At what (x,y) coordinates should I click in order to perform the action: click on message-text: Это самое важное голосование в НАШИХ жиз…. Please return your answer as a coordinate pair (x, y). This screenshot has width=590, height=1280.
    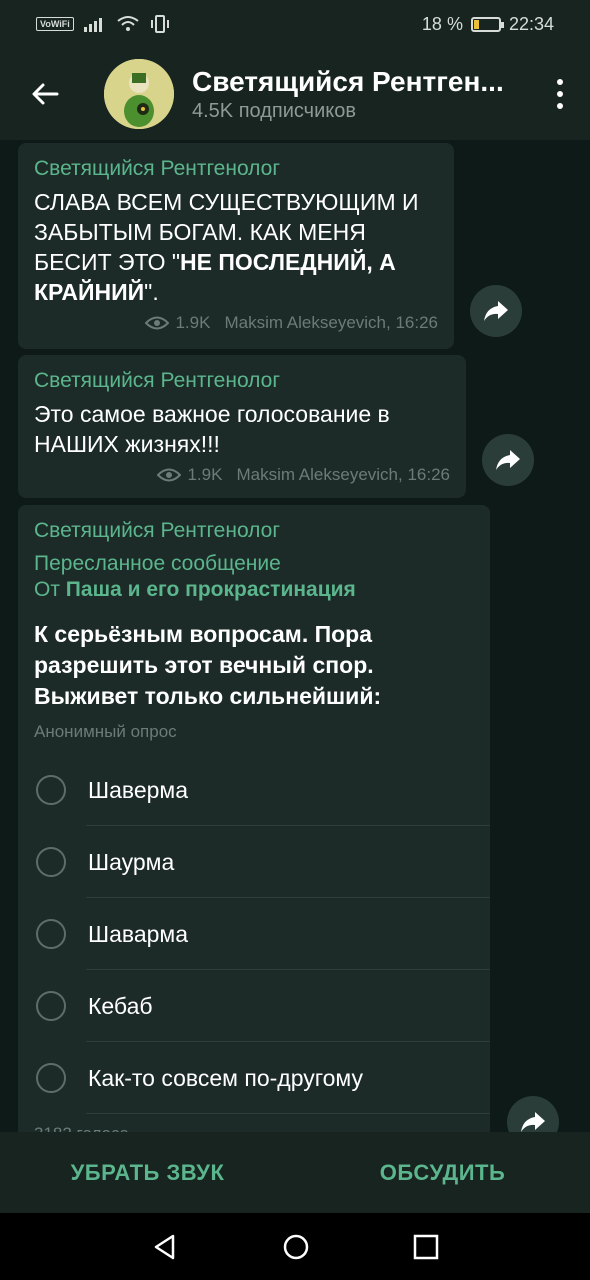
    Looking at the image, I should click on (212, 429).